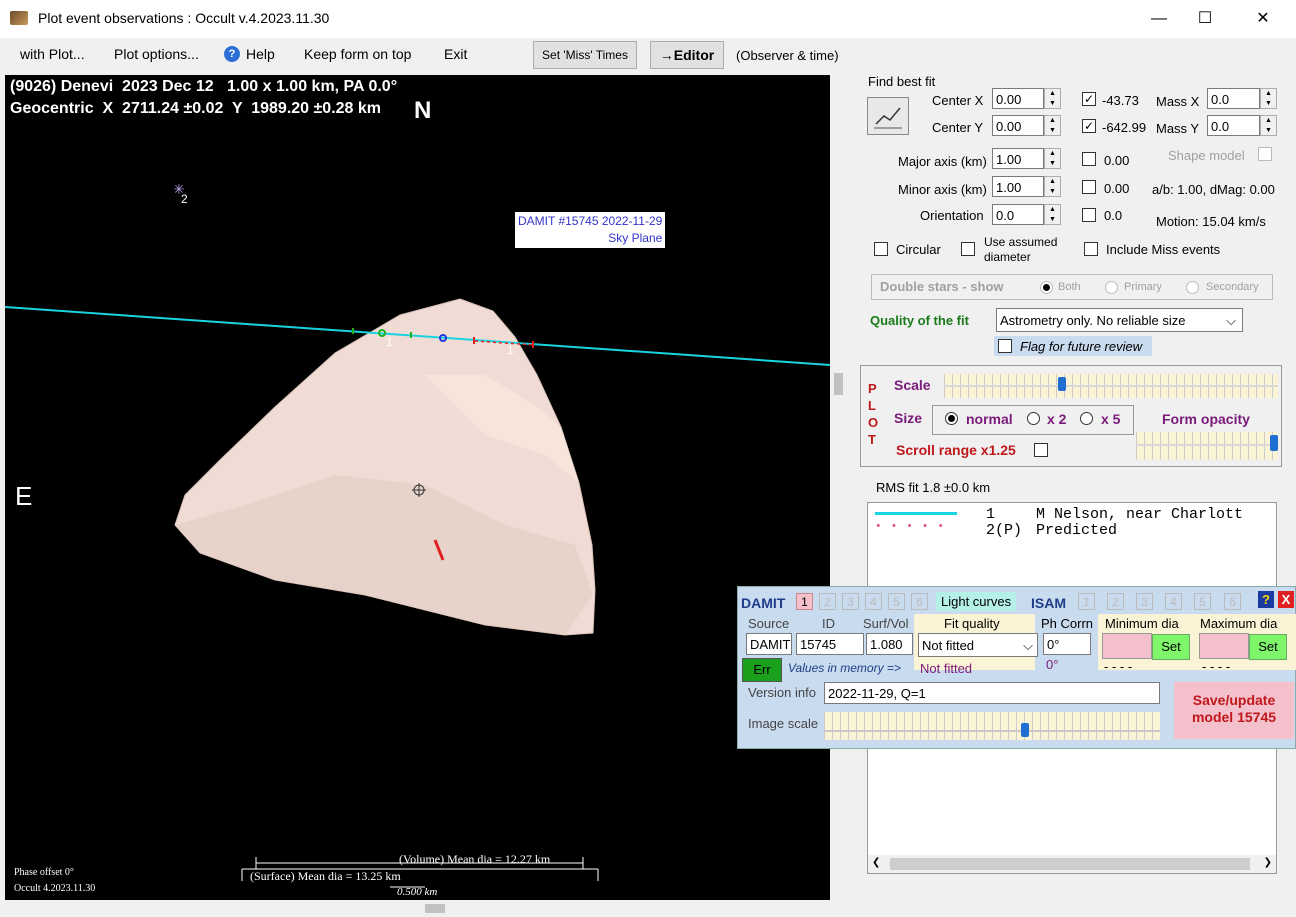  Describe the element at coordinates (1005, 346) in the screenshot. I see `flag-review-checkbox` at that location.